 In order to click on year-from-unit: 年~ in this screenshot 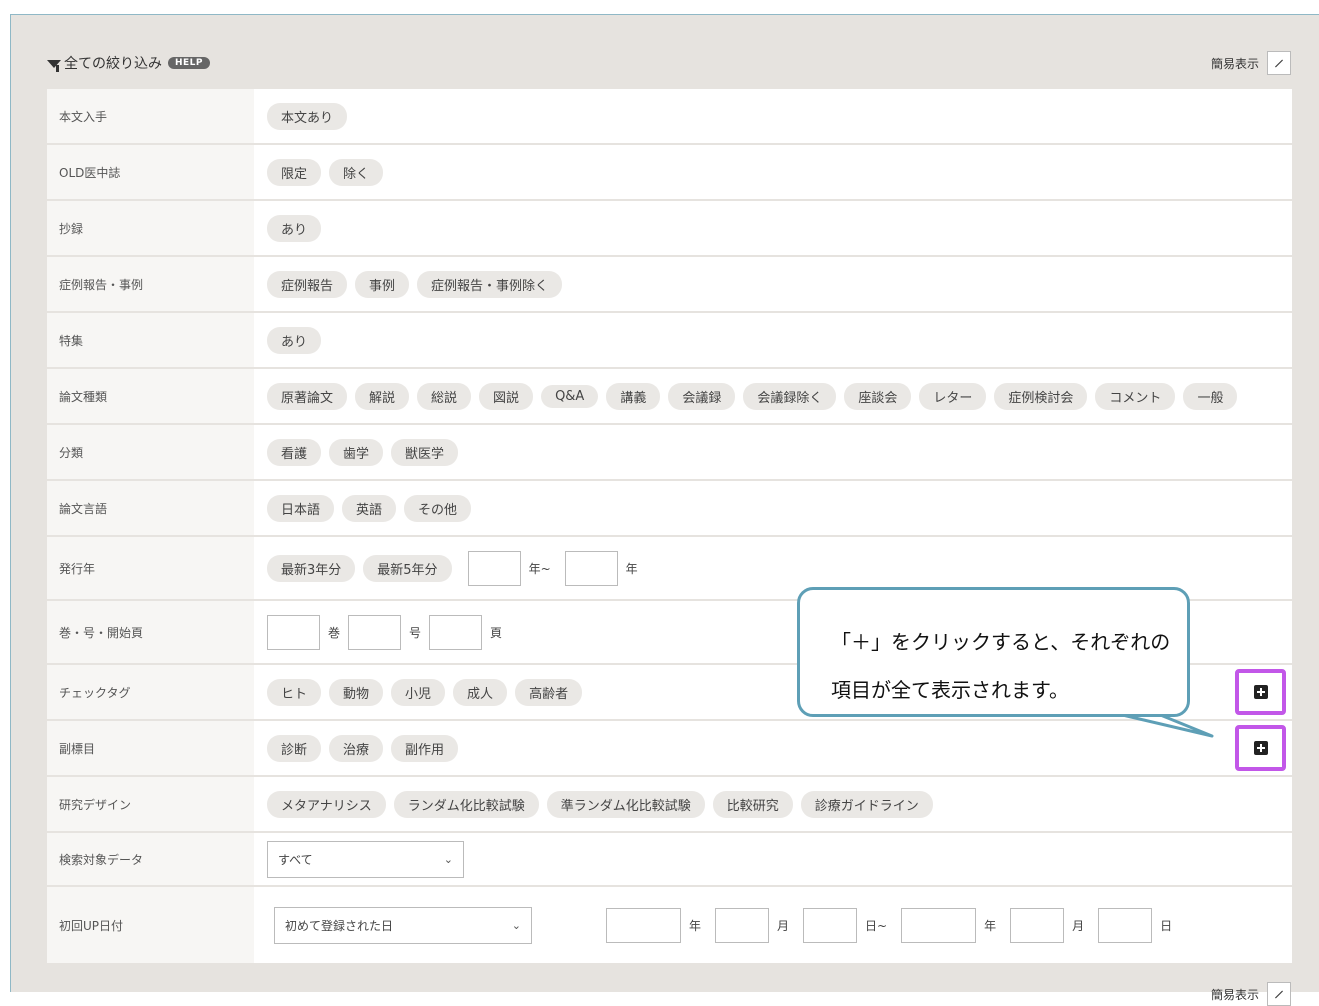, I will do `click(539, 568)`.